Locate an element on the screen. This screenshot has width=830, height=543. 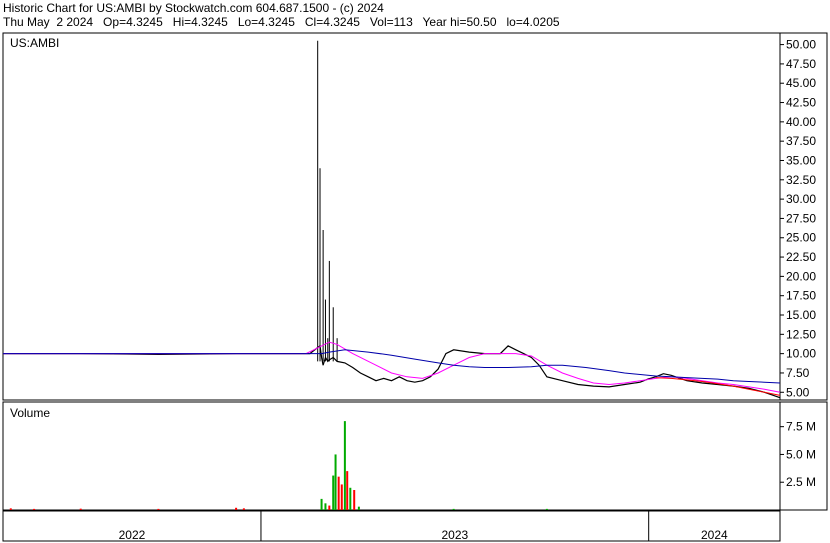
price-ytick-label: 7.50 is located at coordinates (798, 373).